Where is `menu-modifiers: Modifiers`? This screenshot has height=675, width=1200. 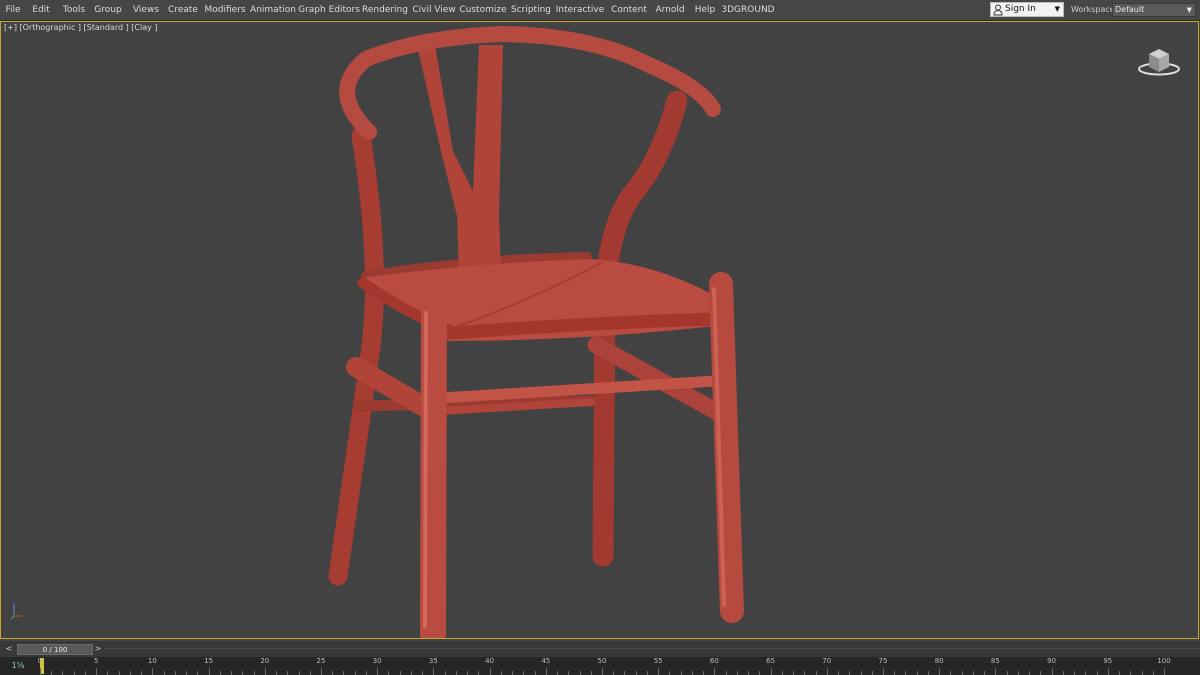 menu-modifiers: Modifiers is located at coordinates (224, 10).